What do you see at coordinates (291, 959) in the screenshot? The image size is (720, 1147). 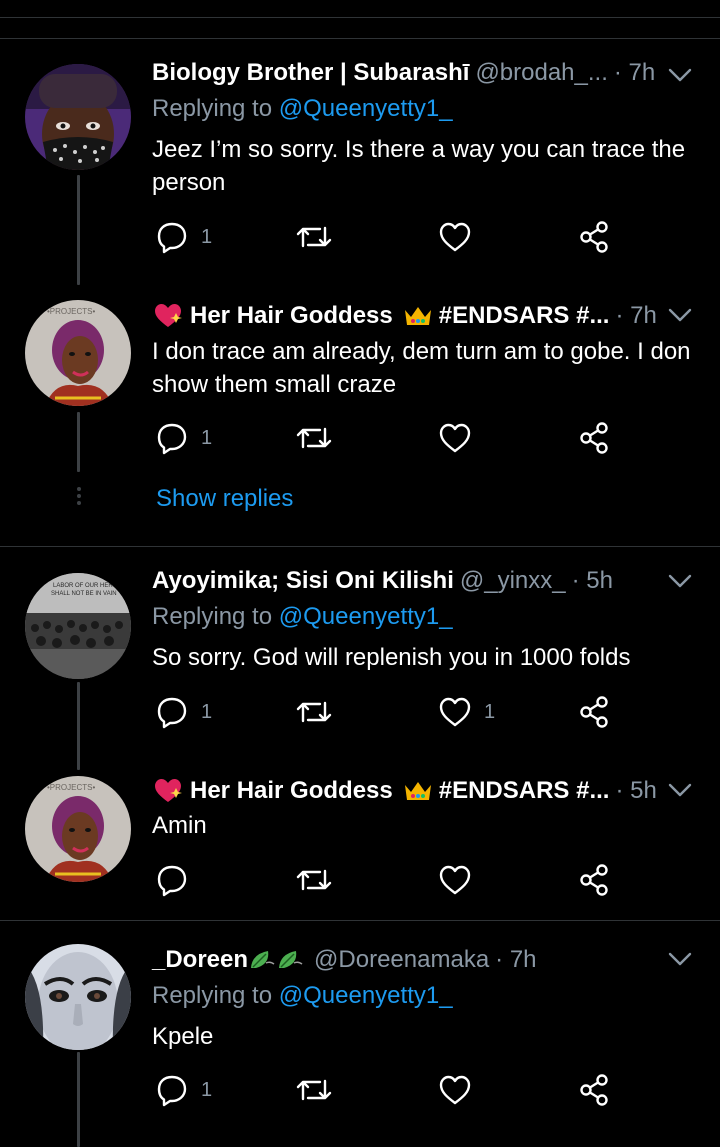 I see `leaves-icon` at bounding box center [291, 959].